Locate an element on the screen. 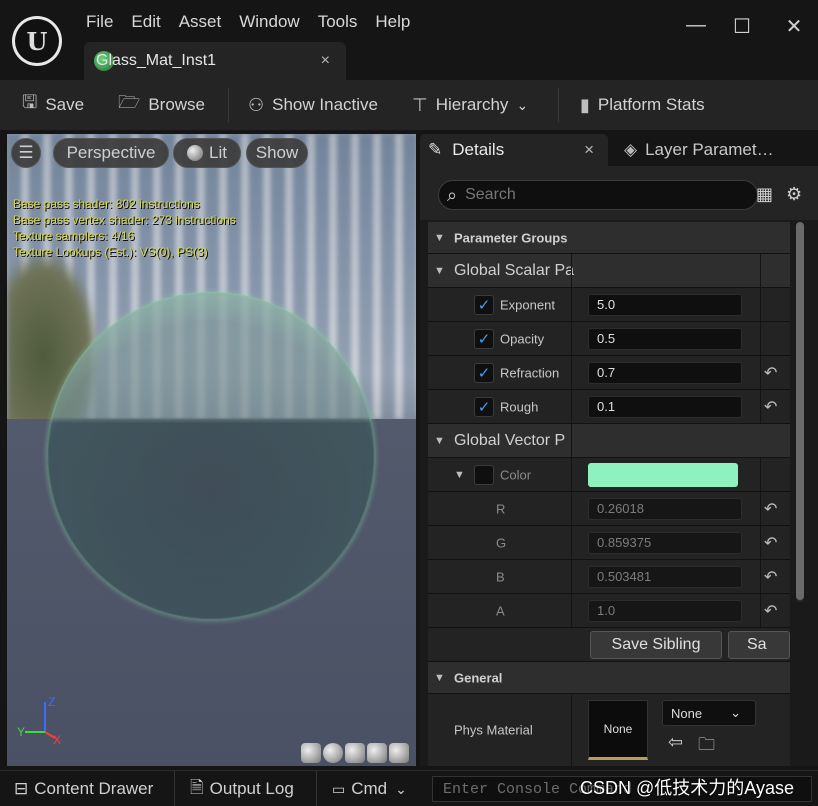  search-box: ⌕ is located at coordinates (598, 195).